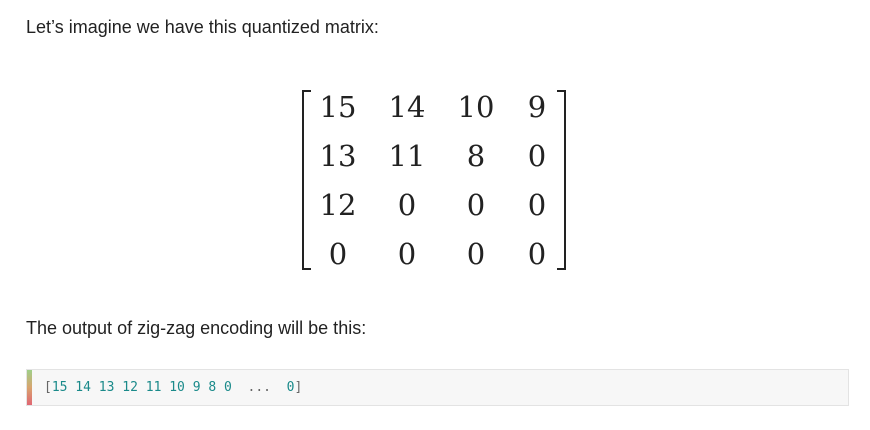  Describe the element at coordinates (437, 387) in the screenshot. I see `code-block: [15 14 13 12 11 10 9 8 0 ... 0]` at that location.